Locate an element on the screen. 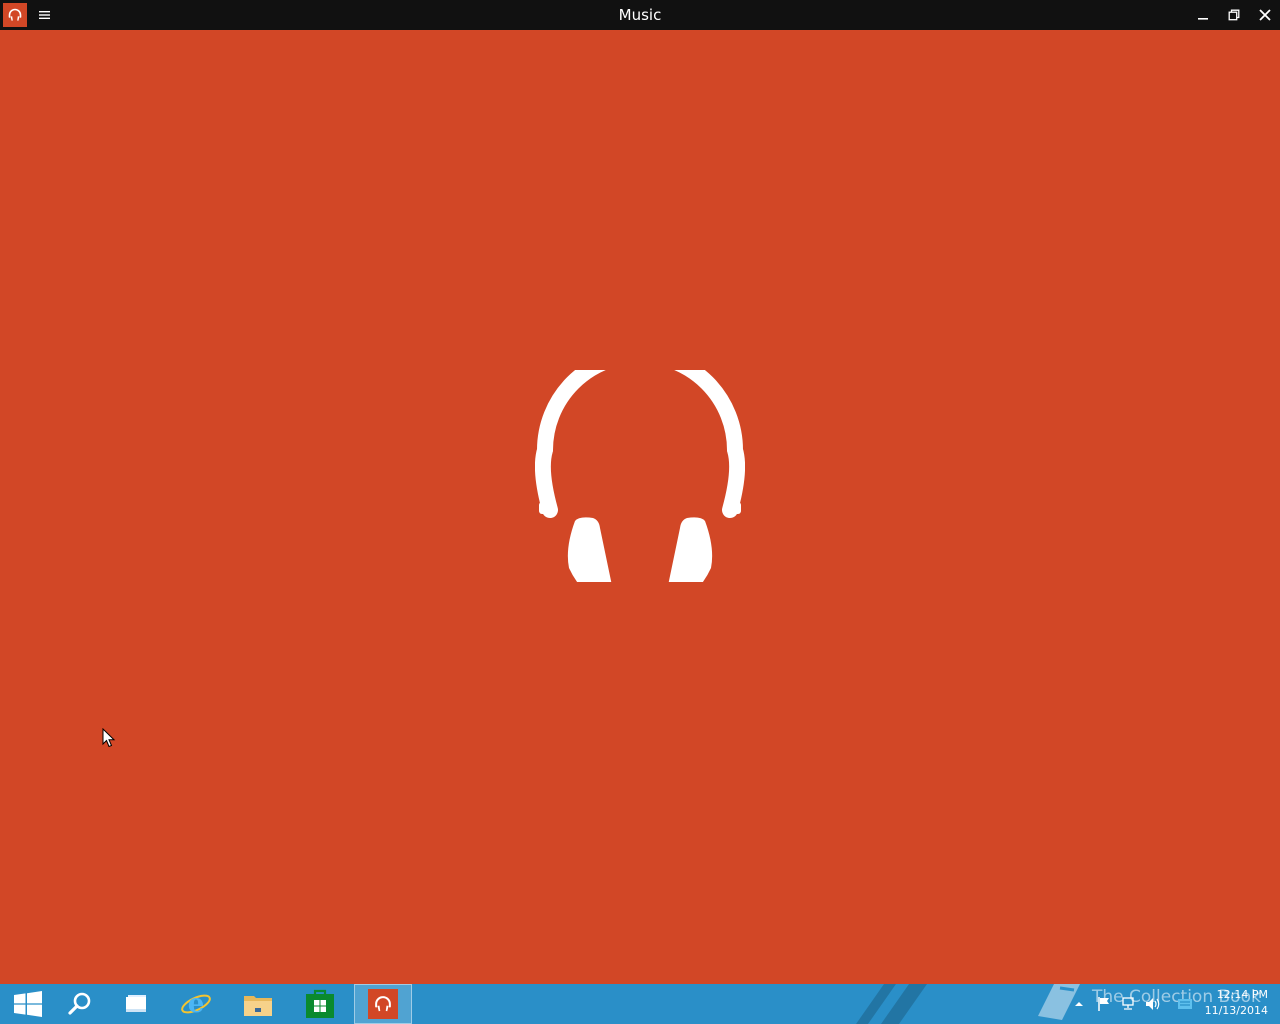 This screenshot has height=1024, width=1280. store-icon is located at coordinates (320, 1003).